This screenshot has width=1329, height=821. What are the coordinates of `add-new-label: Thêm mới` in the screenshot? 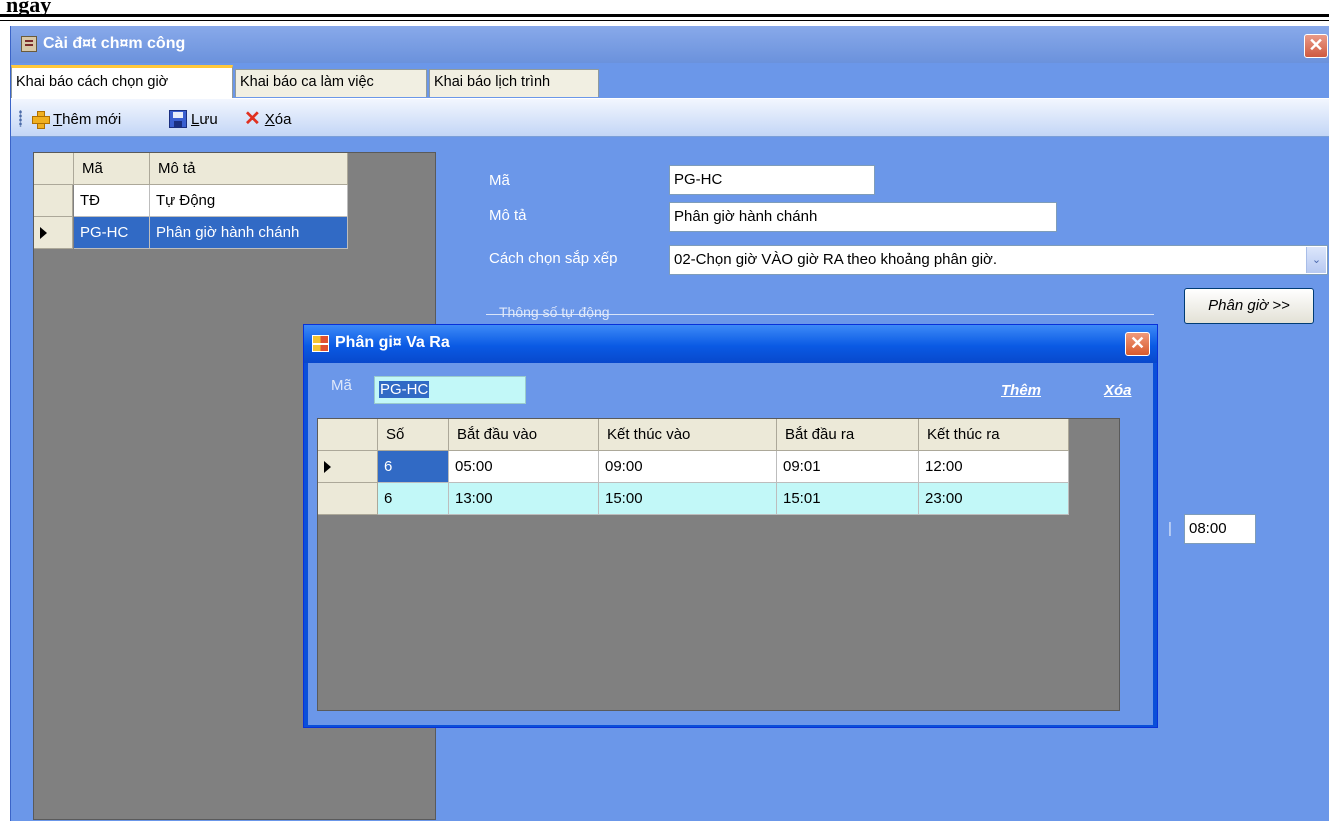 It's located at (87, 119).